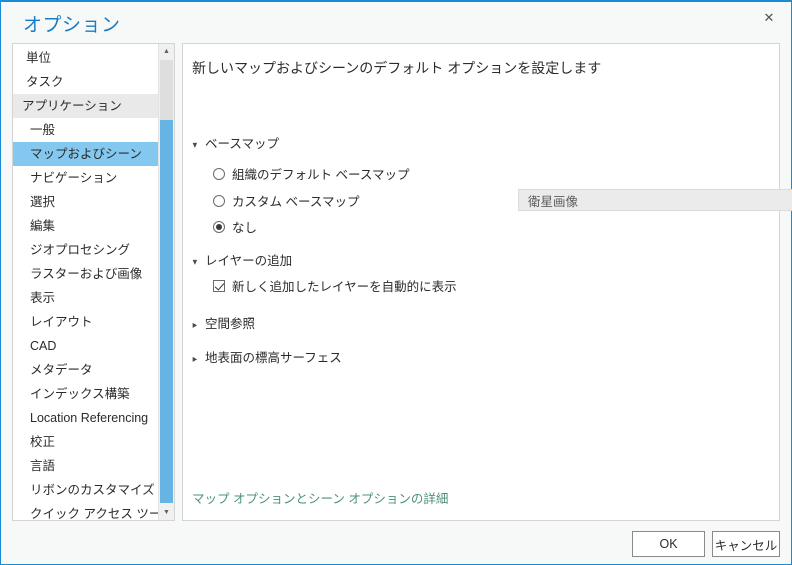 The width and height of the screenshot is (792, 565). I want to click on scrollbar-thumb, so click(166, 311).